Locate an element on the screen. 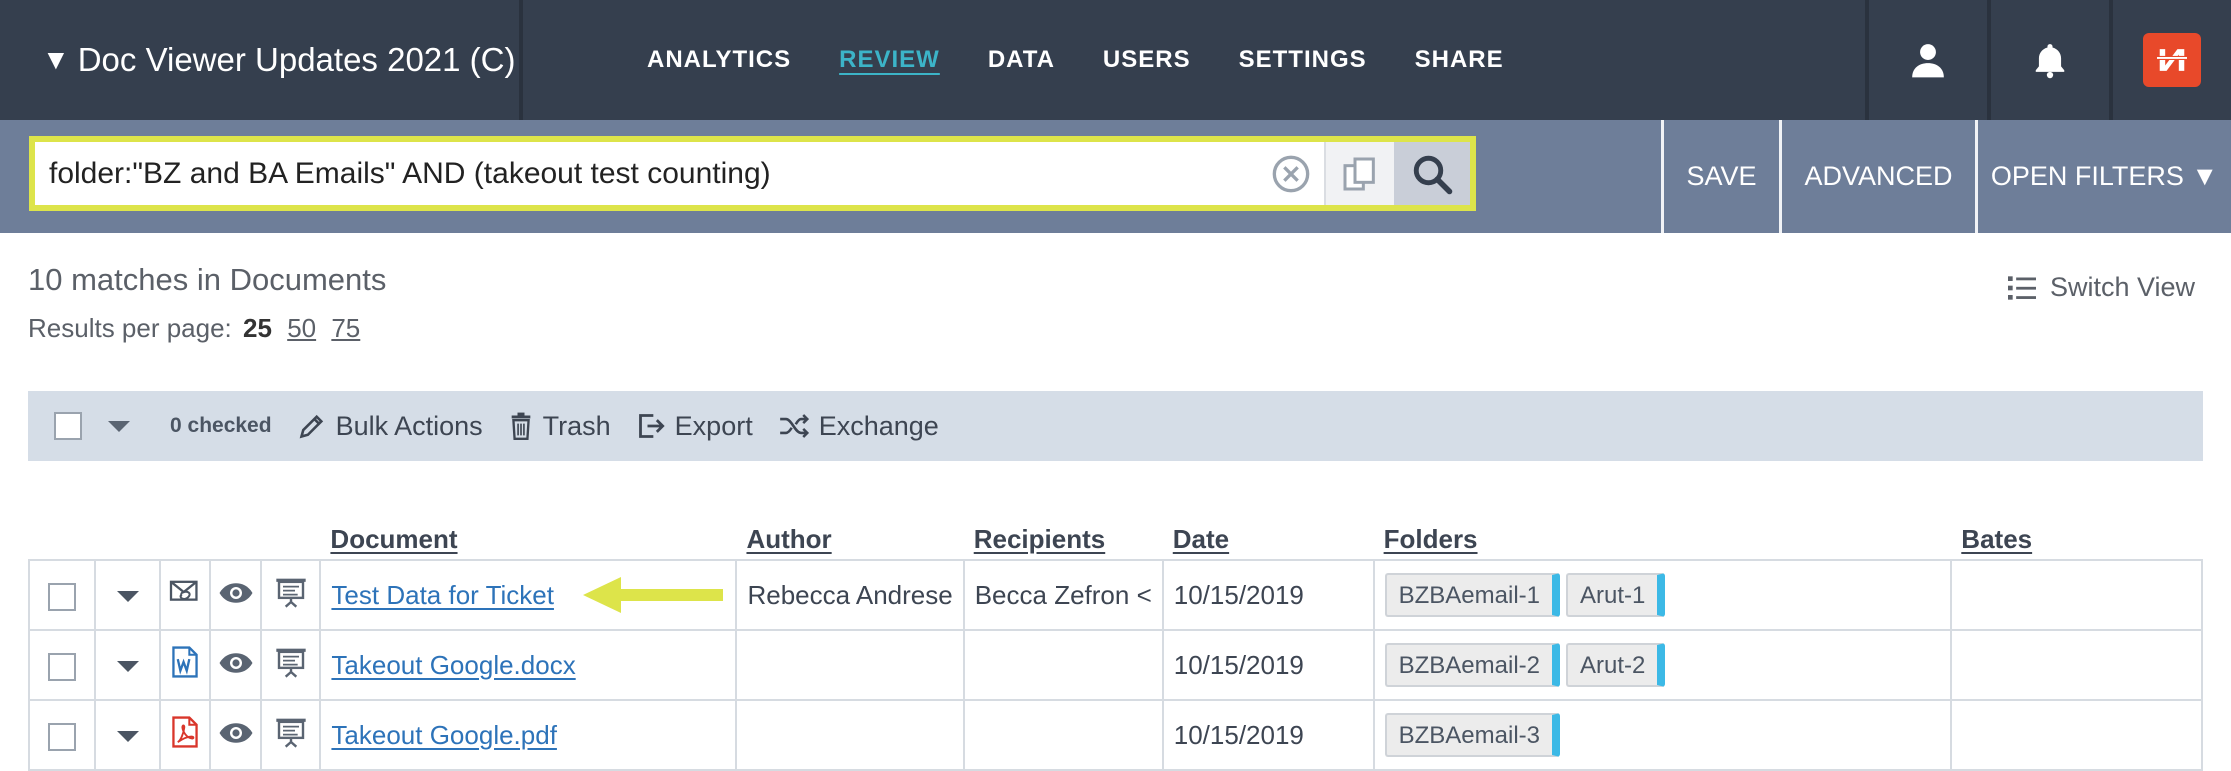  nav-review: REVIEW is located at coordinates (889, 60).